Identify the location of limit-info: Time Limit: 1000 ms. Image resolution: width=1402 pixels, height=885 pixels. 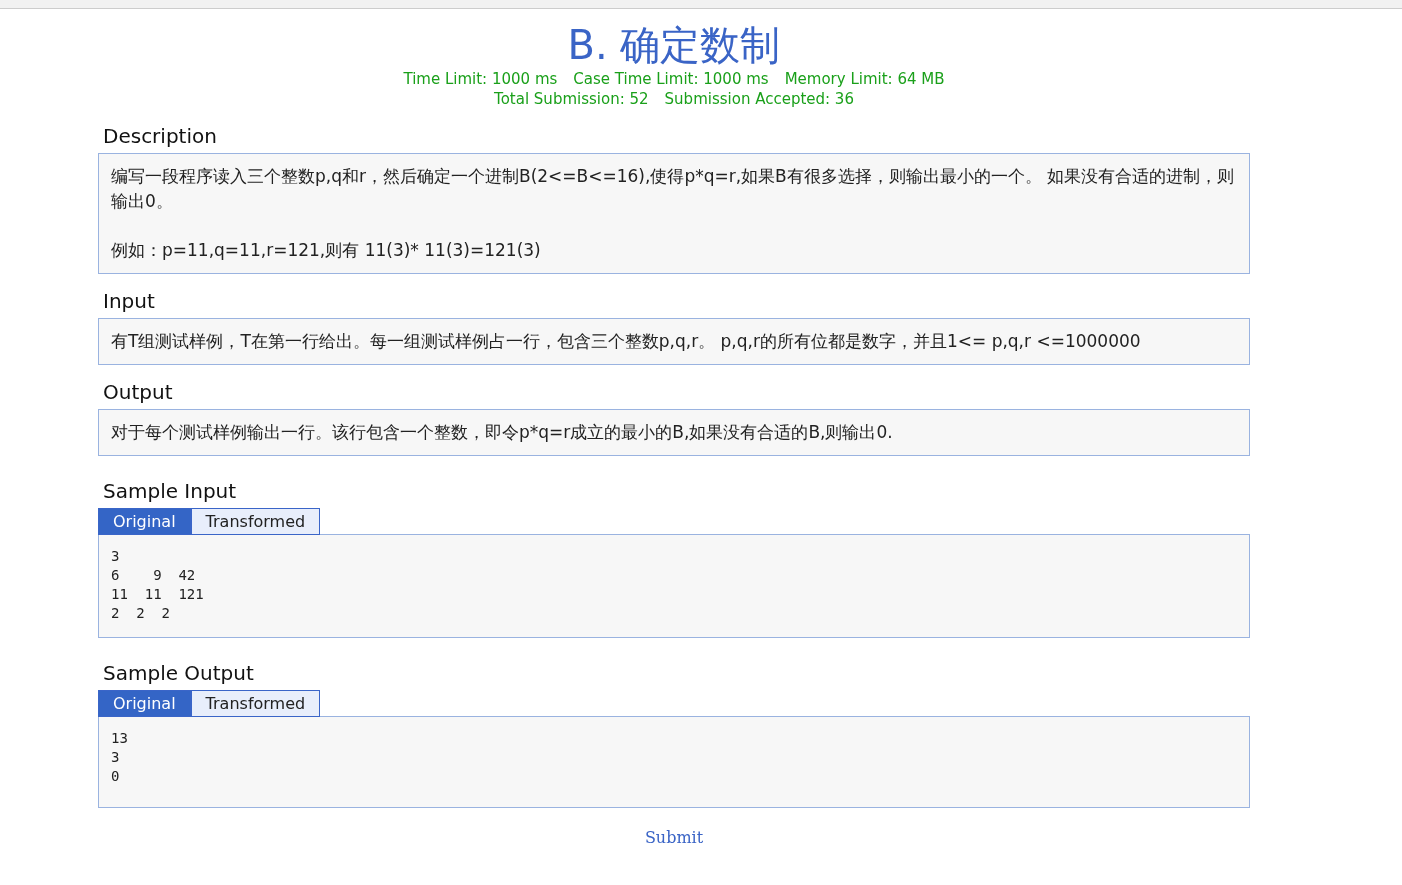
(480, 79).